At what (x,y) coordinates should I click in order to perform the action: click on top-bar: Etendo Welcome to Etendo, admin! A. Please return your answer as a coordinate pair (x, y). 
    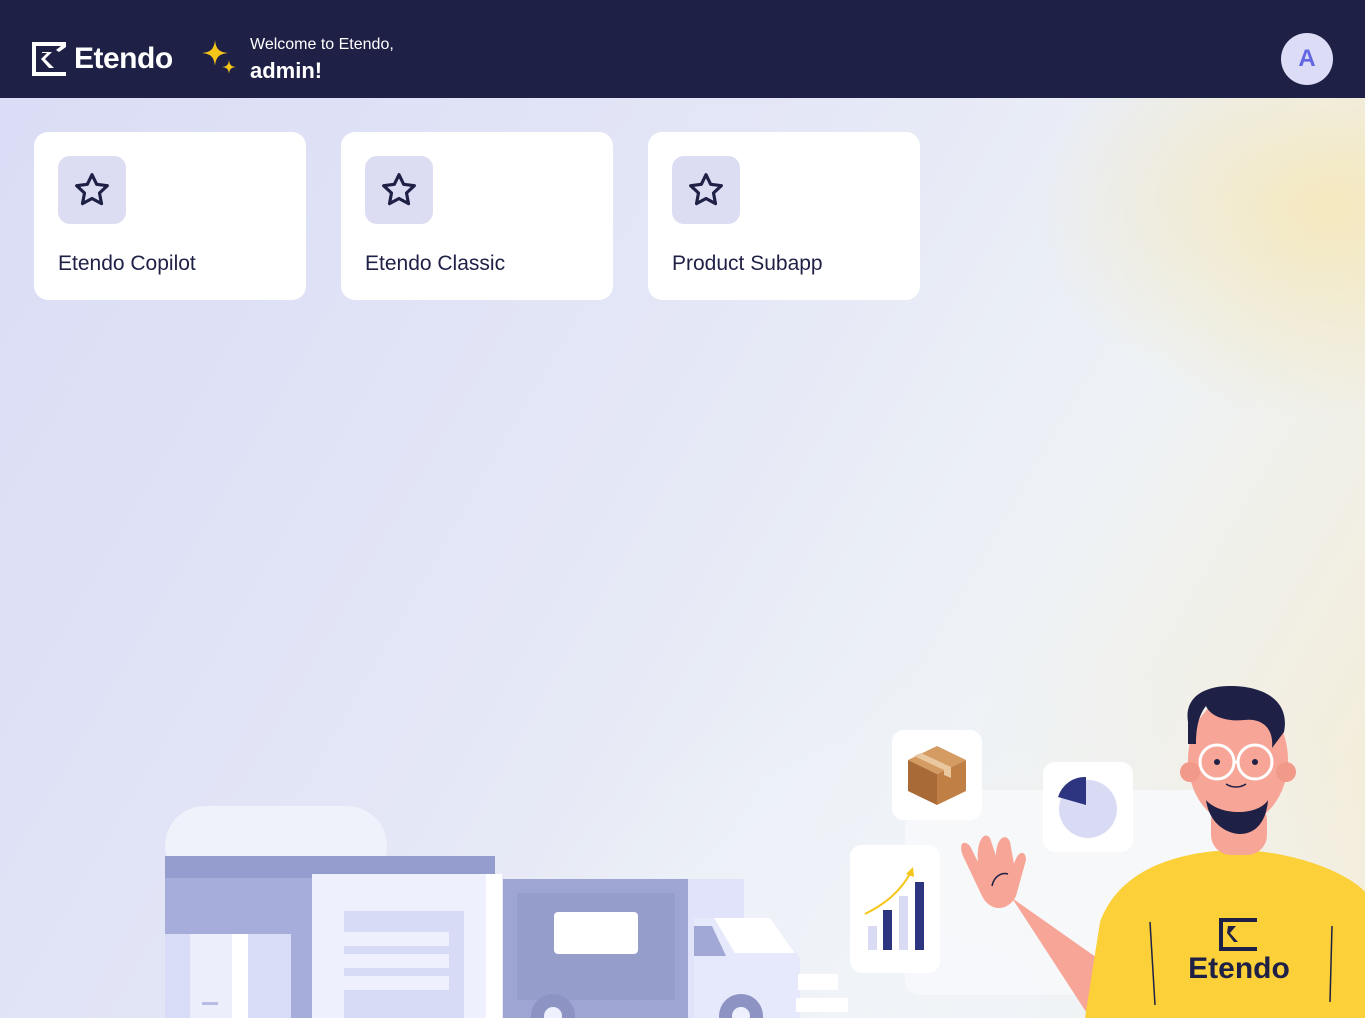
    Looking at the image, I should click on (682, 49).